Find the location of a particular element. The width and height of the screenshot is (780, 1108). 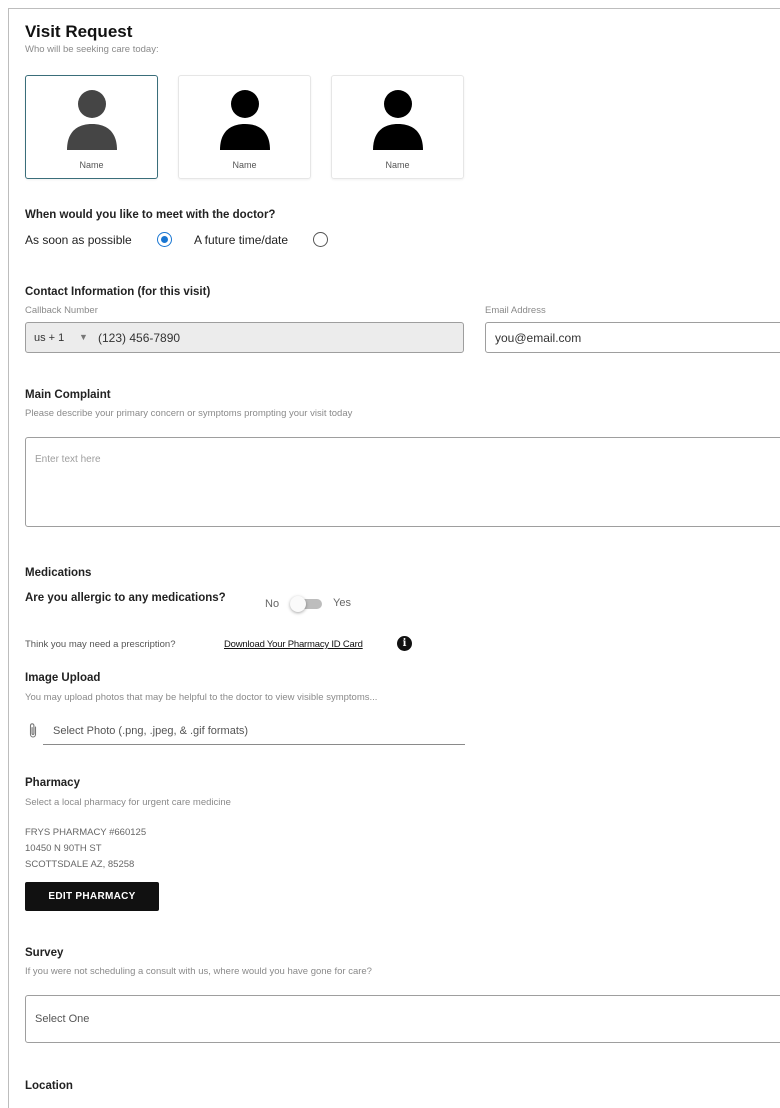

complaint-placeholder: Enter text here is located at coordinates (68, 459).